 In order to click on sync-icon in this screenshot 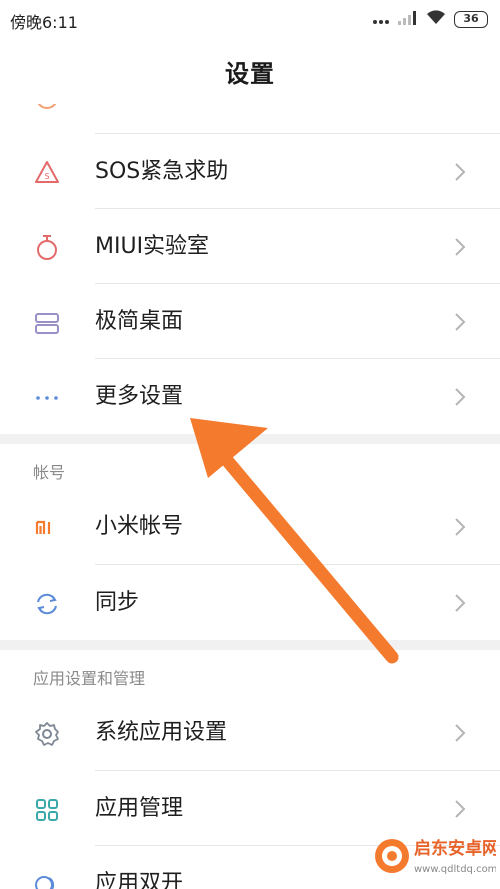, I will do `click(47, 604)`.